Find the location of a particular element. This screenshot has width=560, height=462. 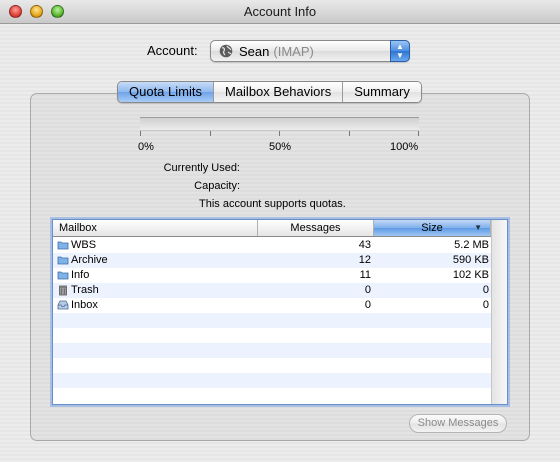

tab-quota-limits: Quota Limits is located at coordinates (165, 92).